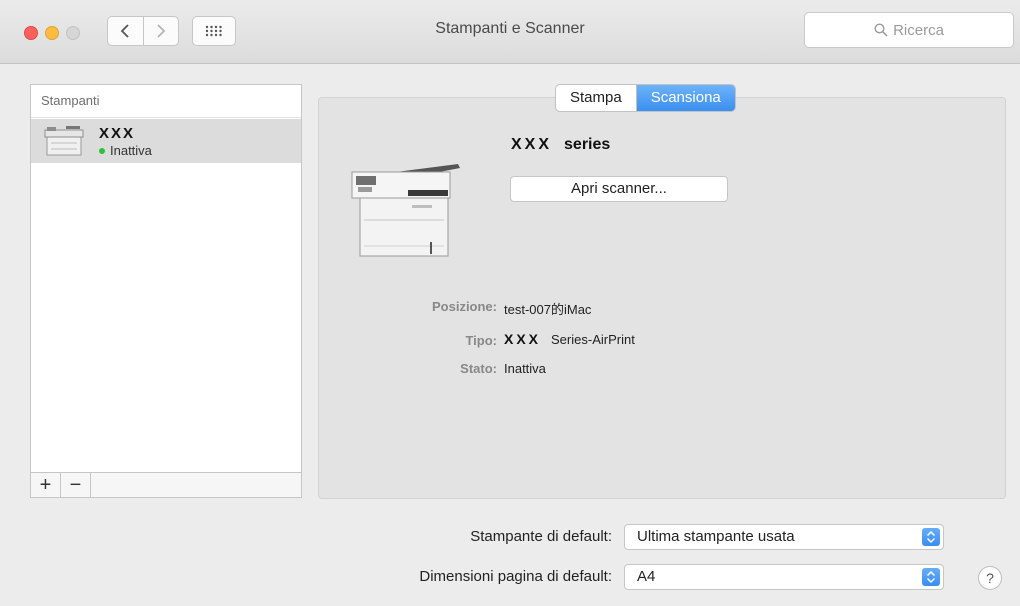 The width and height of the screenshot is (1020, 606). What do you see at coordinates (73, 33) in the screenshot?
I see `zoom-button` at bounding box center [73, 33].